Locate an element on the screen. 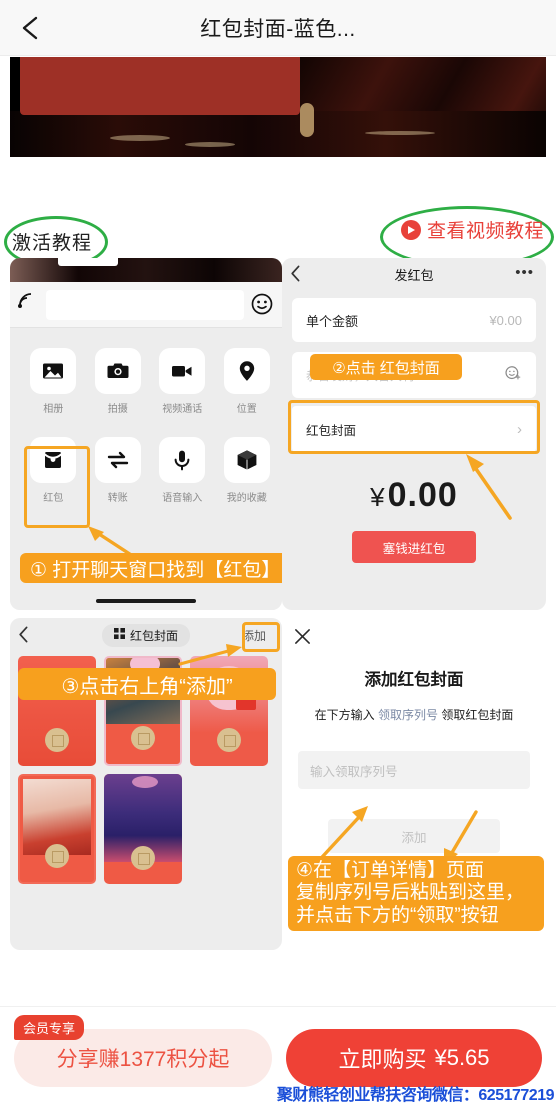 Image resolution: width=556 pixels, height=1106 pixels. chat-function-location: 位置 is located at coordinates (247, 381).